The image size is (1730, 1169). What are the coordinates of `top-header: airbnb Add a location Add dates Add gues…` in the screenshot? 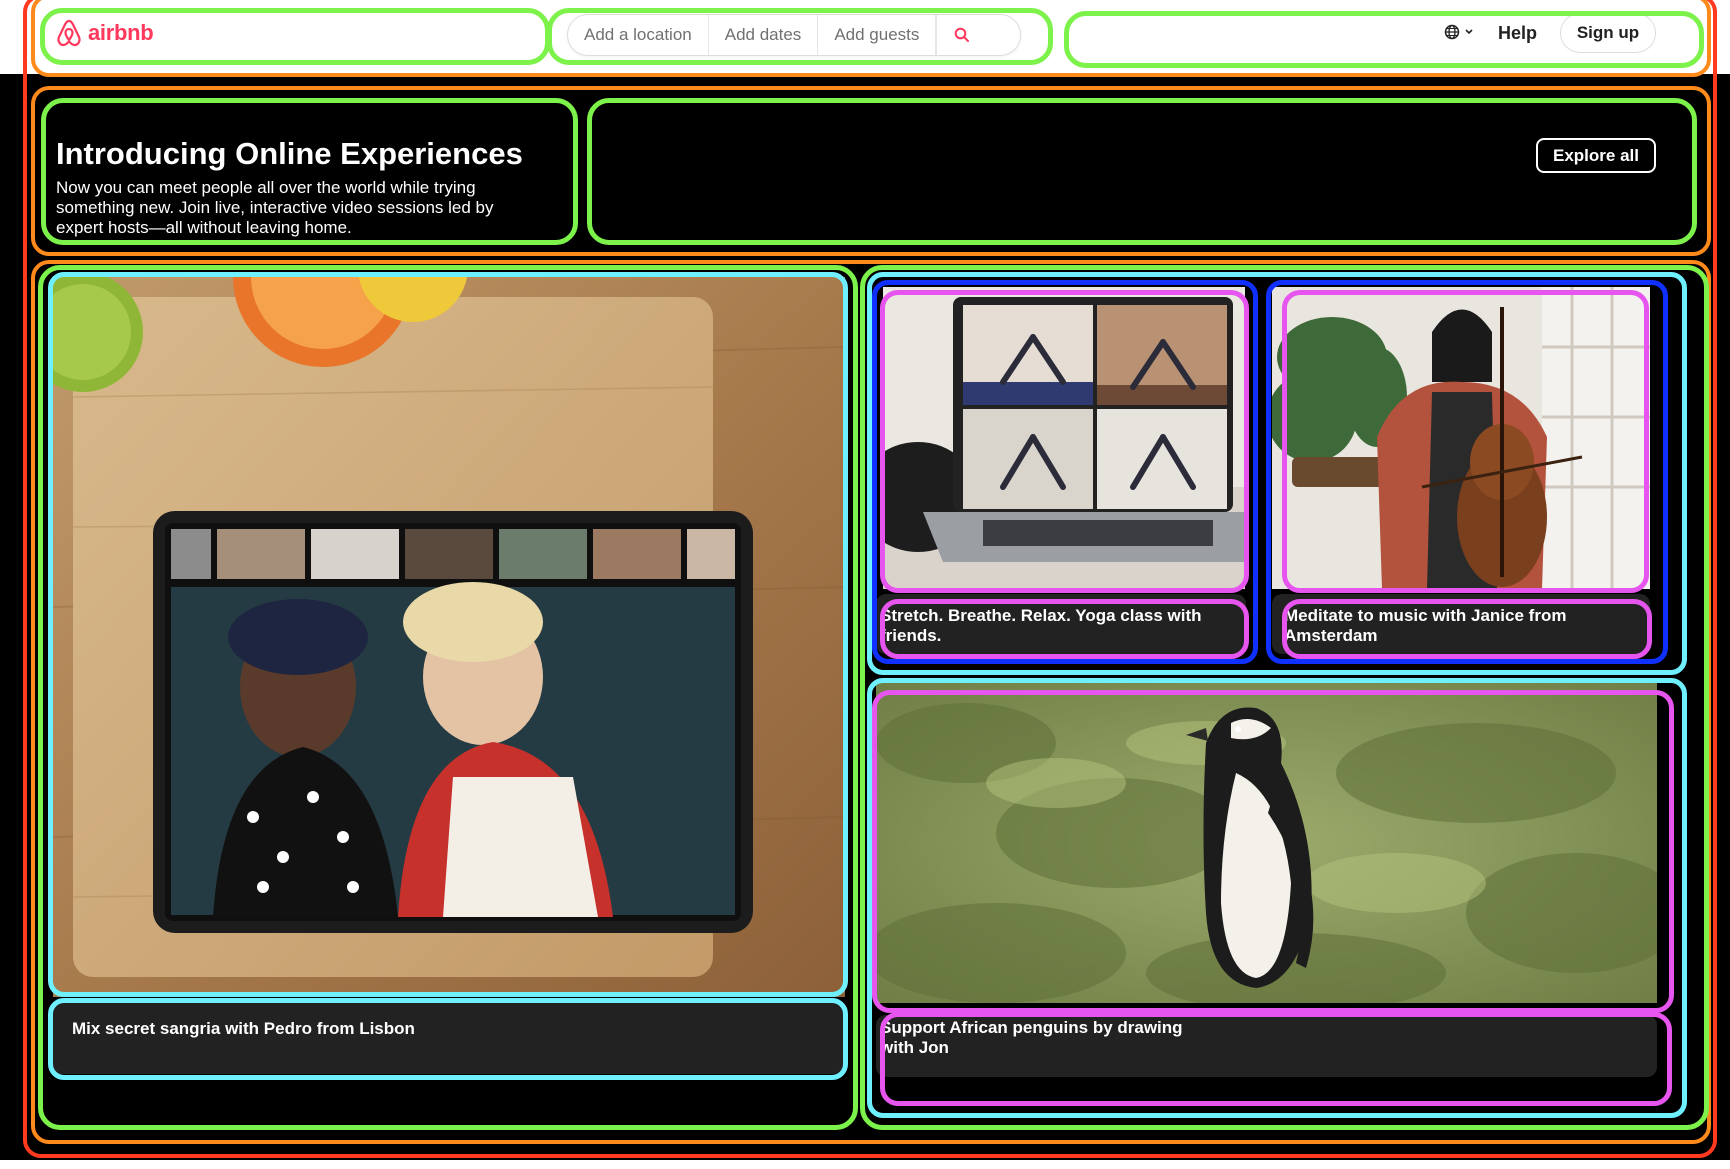 It's located at (865, 37).